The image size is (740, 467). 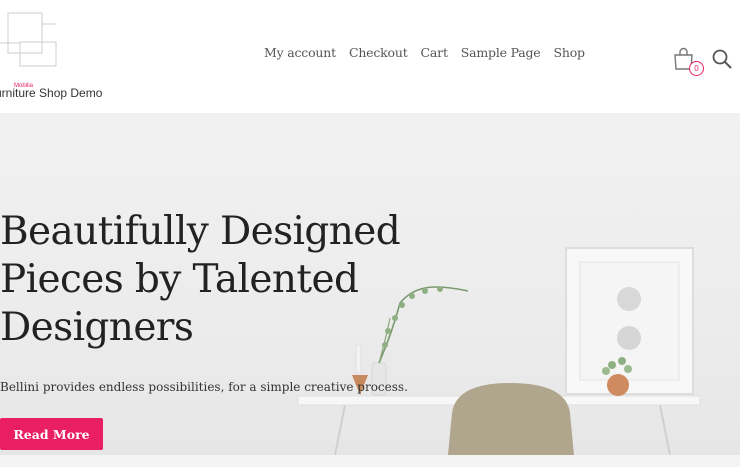 What do you see at coordinates (300, 52) in the screenshot?
I see `nav-item-my-account: My account` at bounding box center [300, 52].